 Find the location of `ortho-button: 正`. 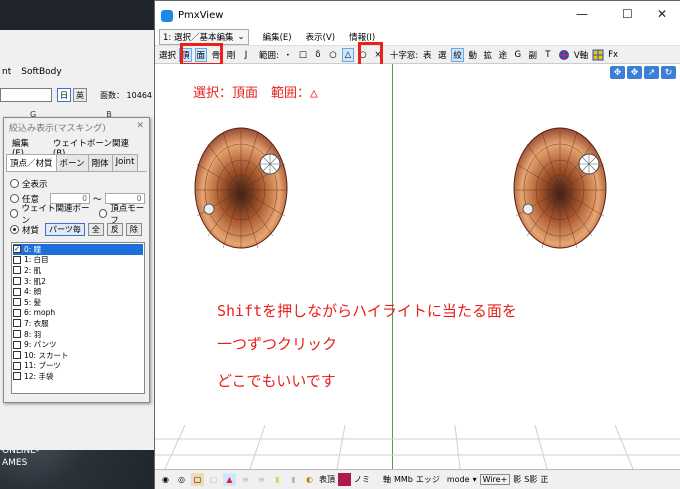

ortho-button: 正 is located at coordinates (544, 479).